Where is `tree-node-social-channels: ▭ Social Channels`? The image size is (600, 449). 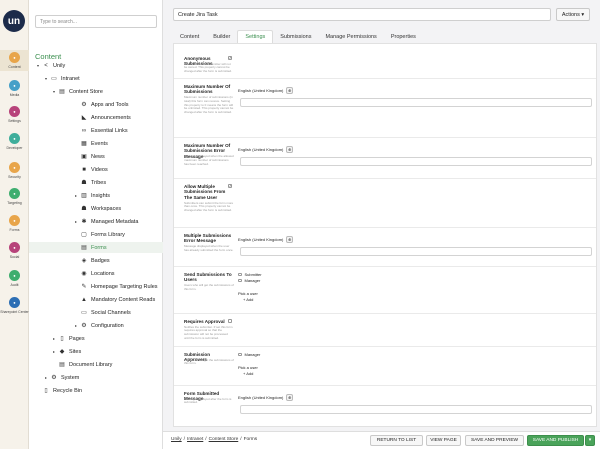
tree-node-social-channels: ▭ Social Channels is located at coordinates (96, 312).